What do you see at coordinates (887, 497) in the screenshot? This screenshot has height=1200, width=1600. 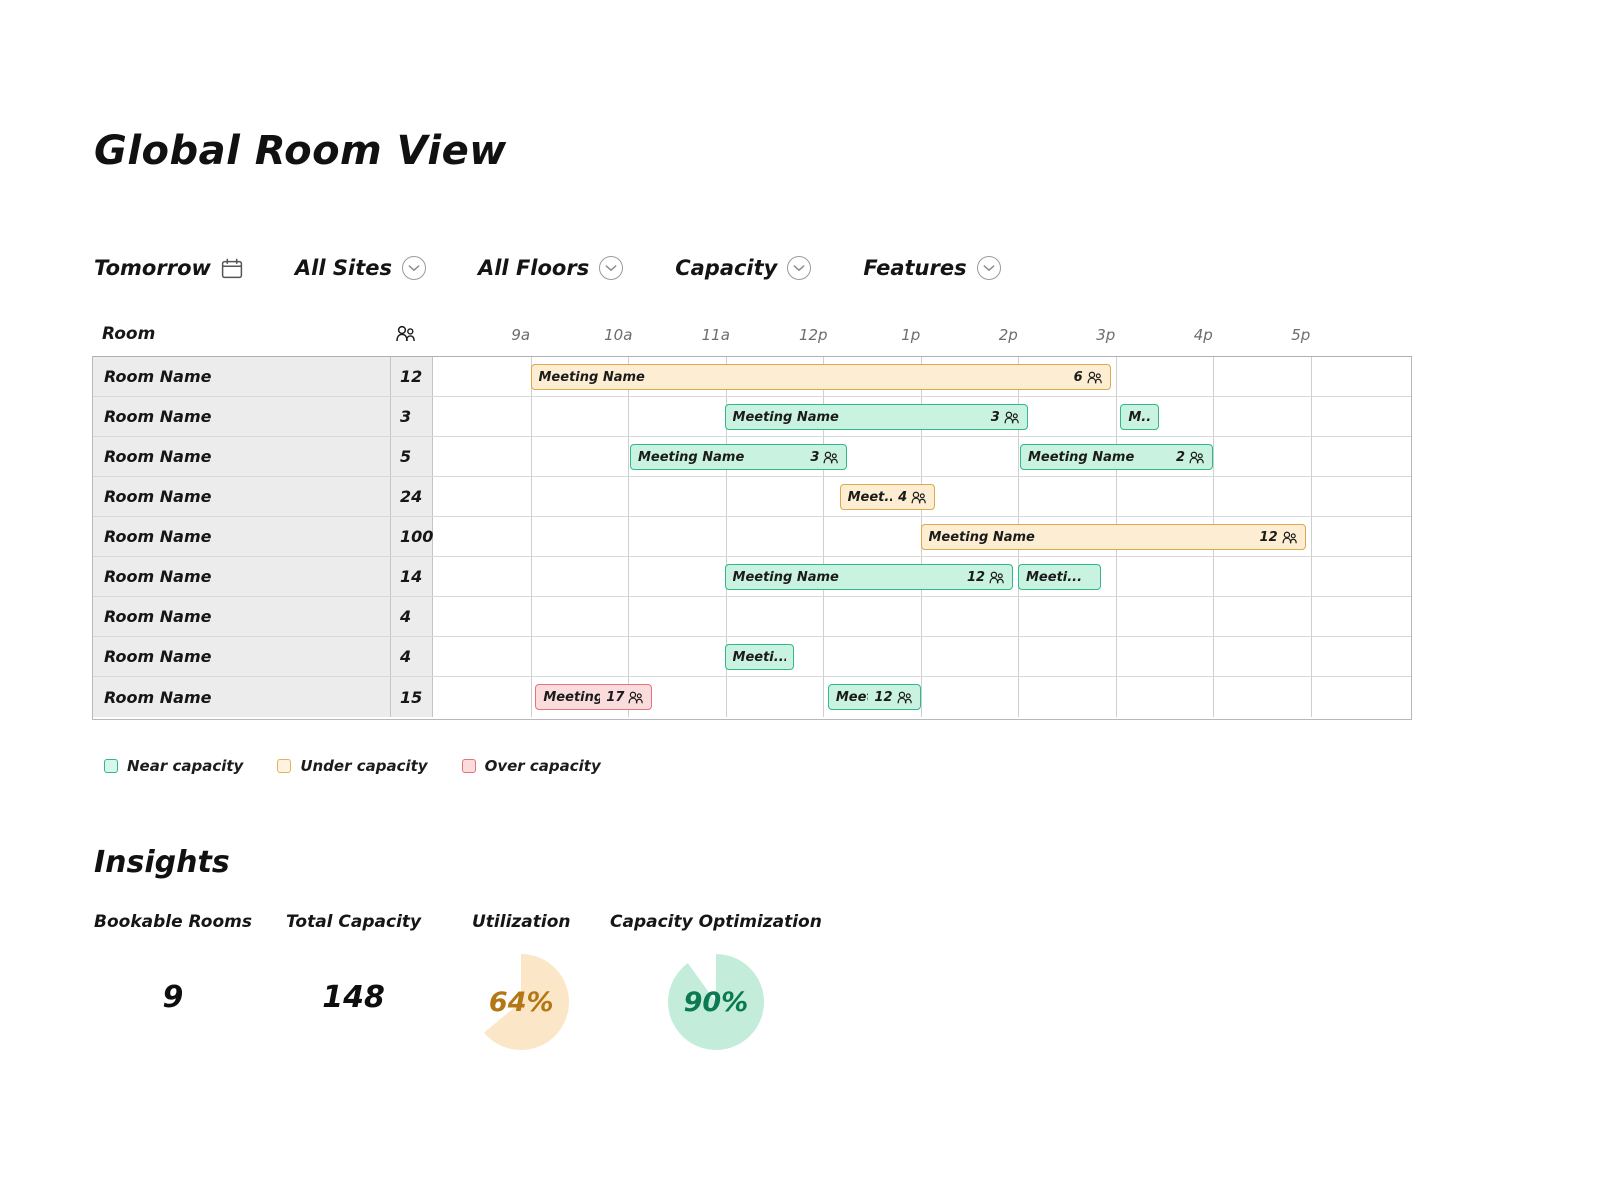 I see `booking-bar: Meet... 4` at bounding box center [887, 497].